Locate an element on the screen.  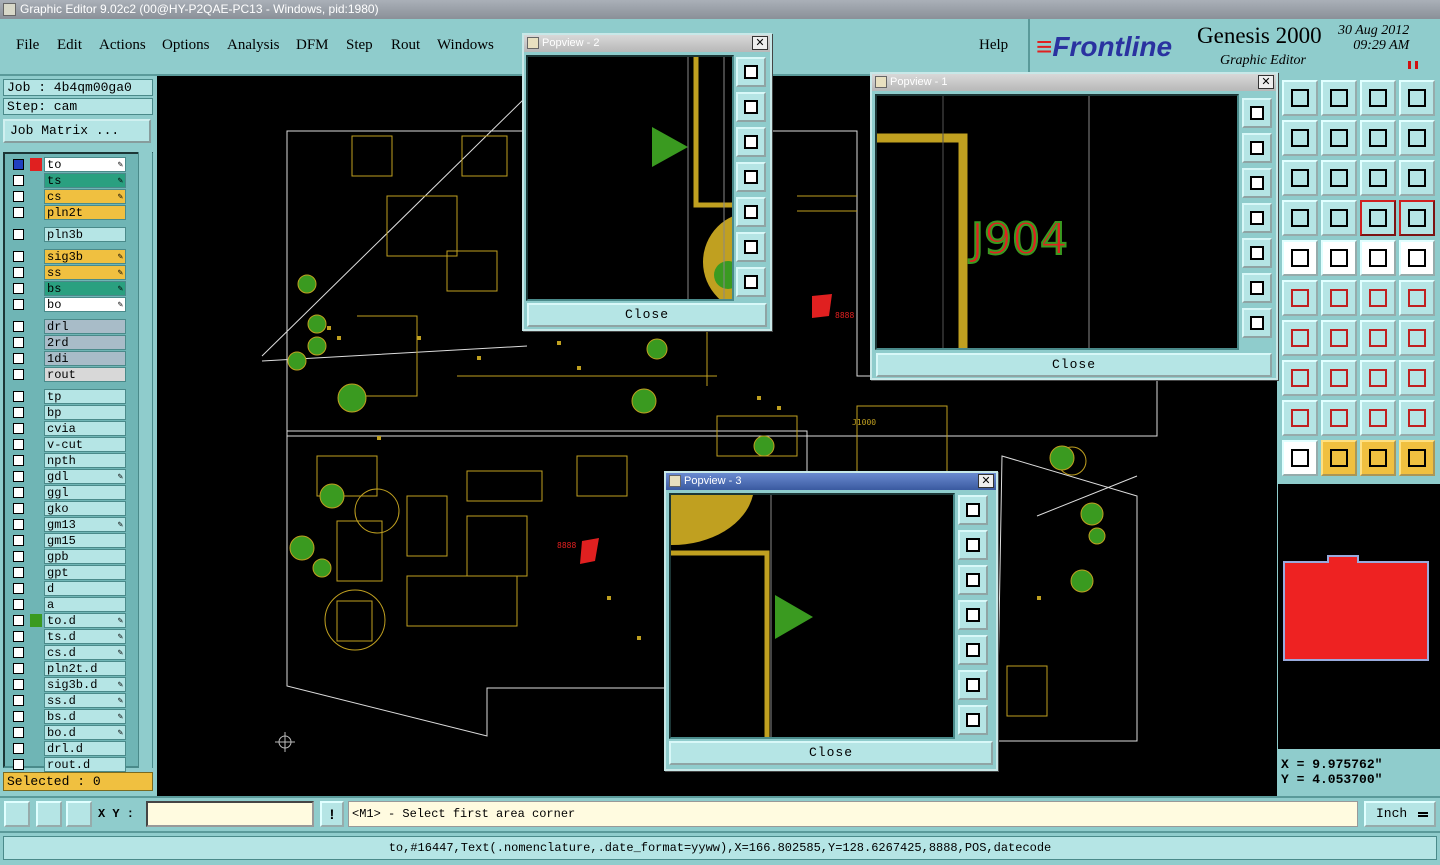
zoom-fit-icon is located at coordinates (751, 72).